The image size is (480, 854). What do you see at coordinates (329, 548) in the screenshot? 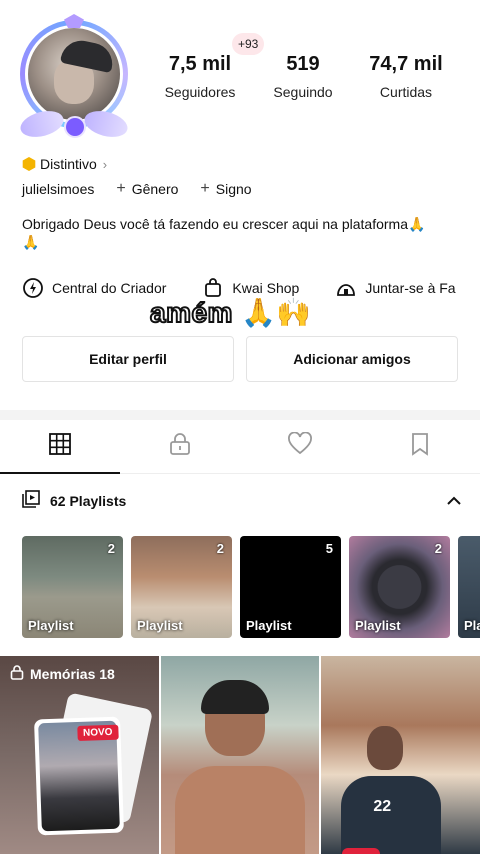
I see `playlist-video-count: 5` at bounding box center [329, 548].